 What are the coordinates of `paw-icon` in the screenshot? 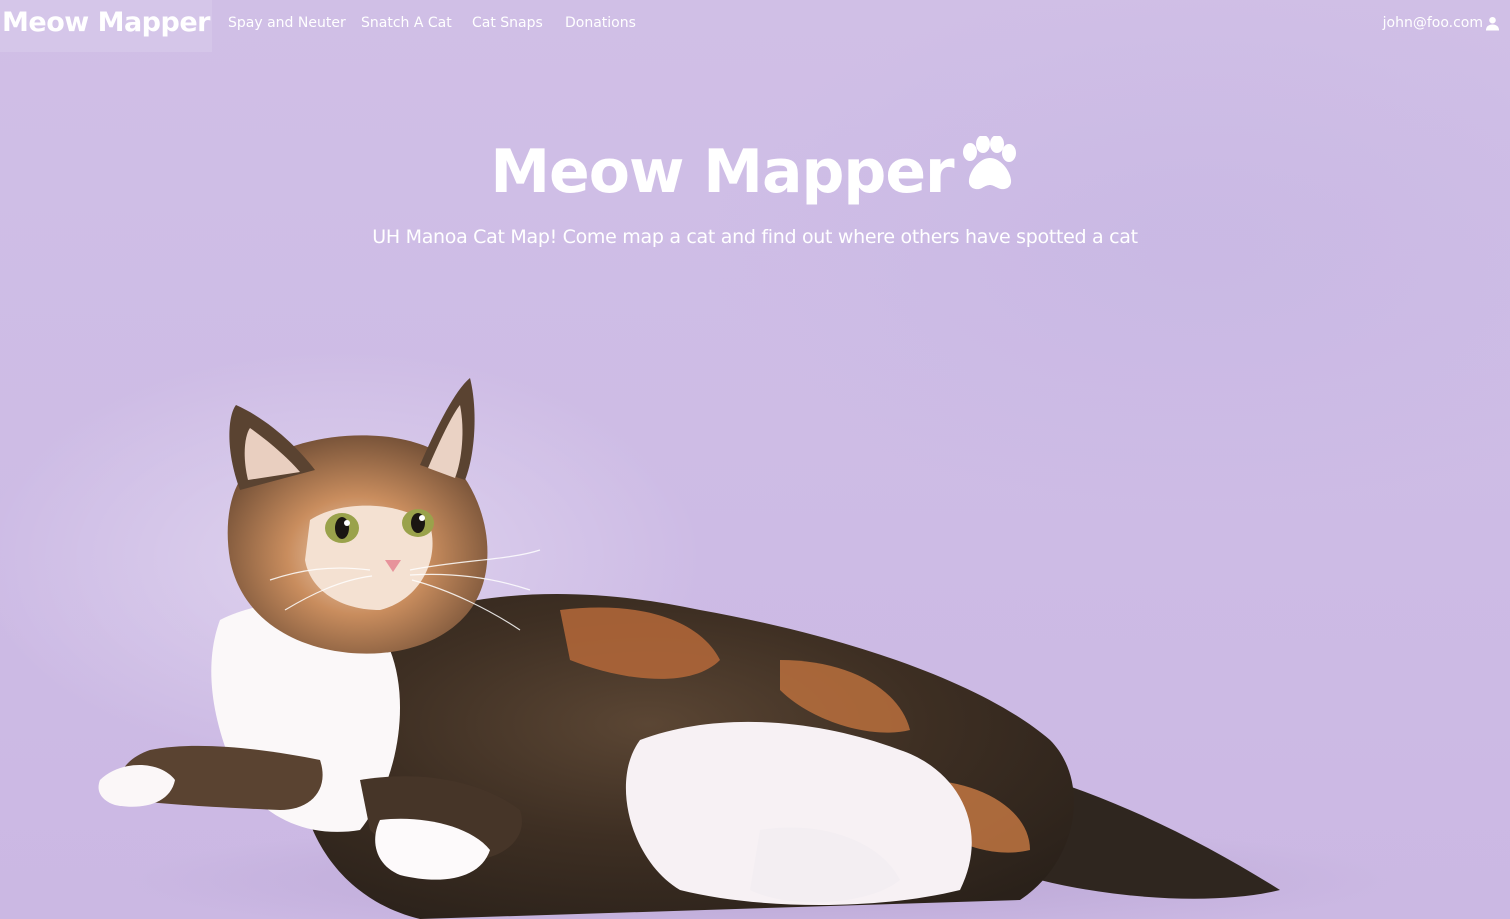 It's located at (988, 172).